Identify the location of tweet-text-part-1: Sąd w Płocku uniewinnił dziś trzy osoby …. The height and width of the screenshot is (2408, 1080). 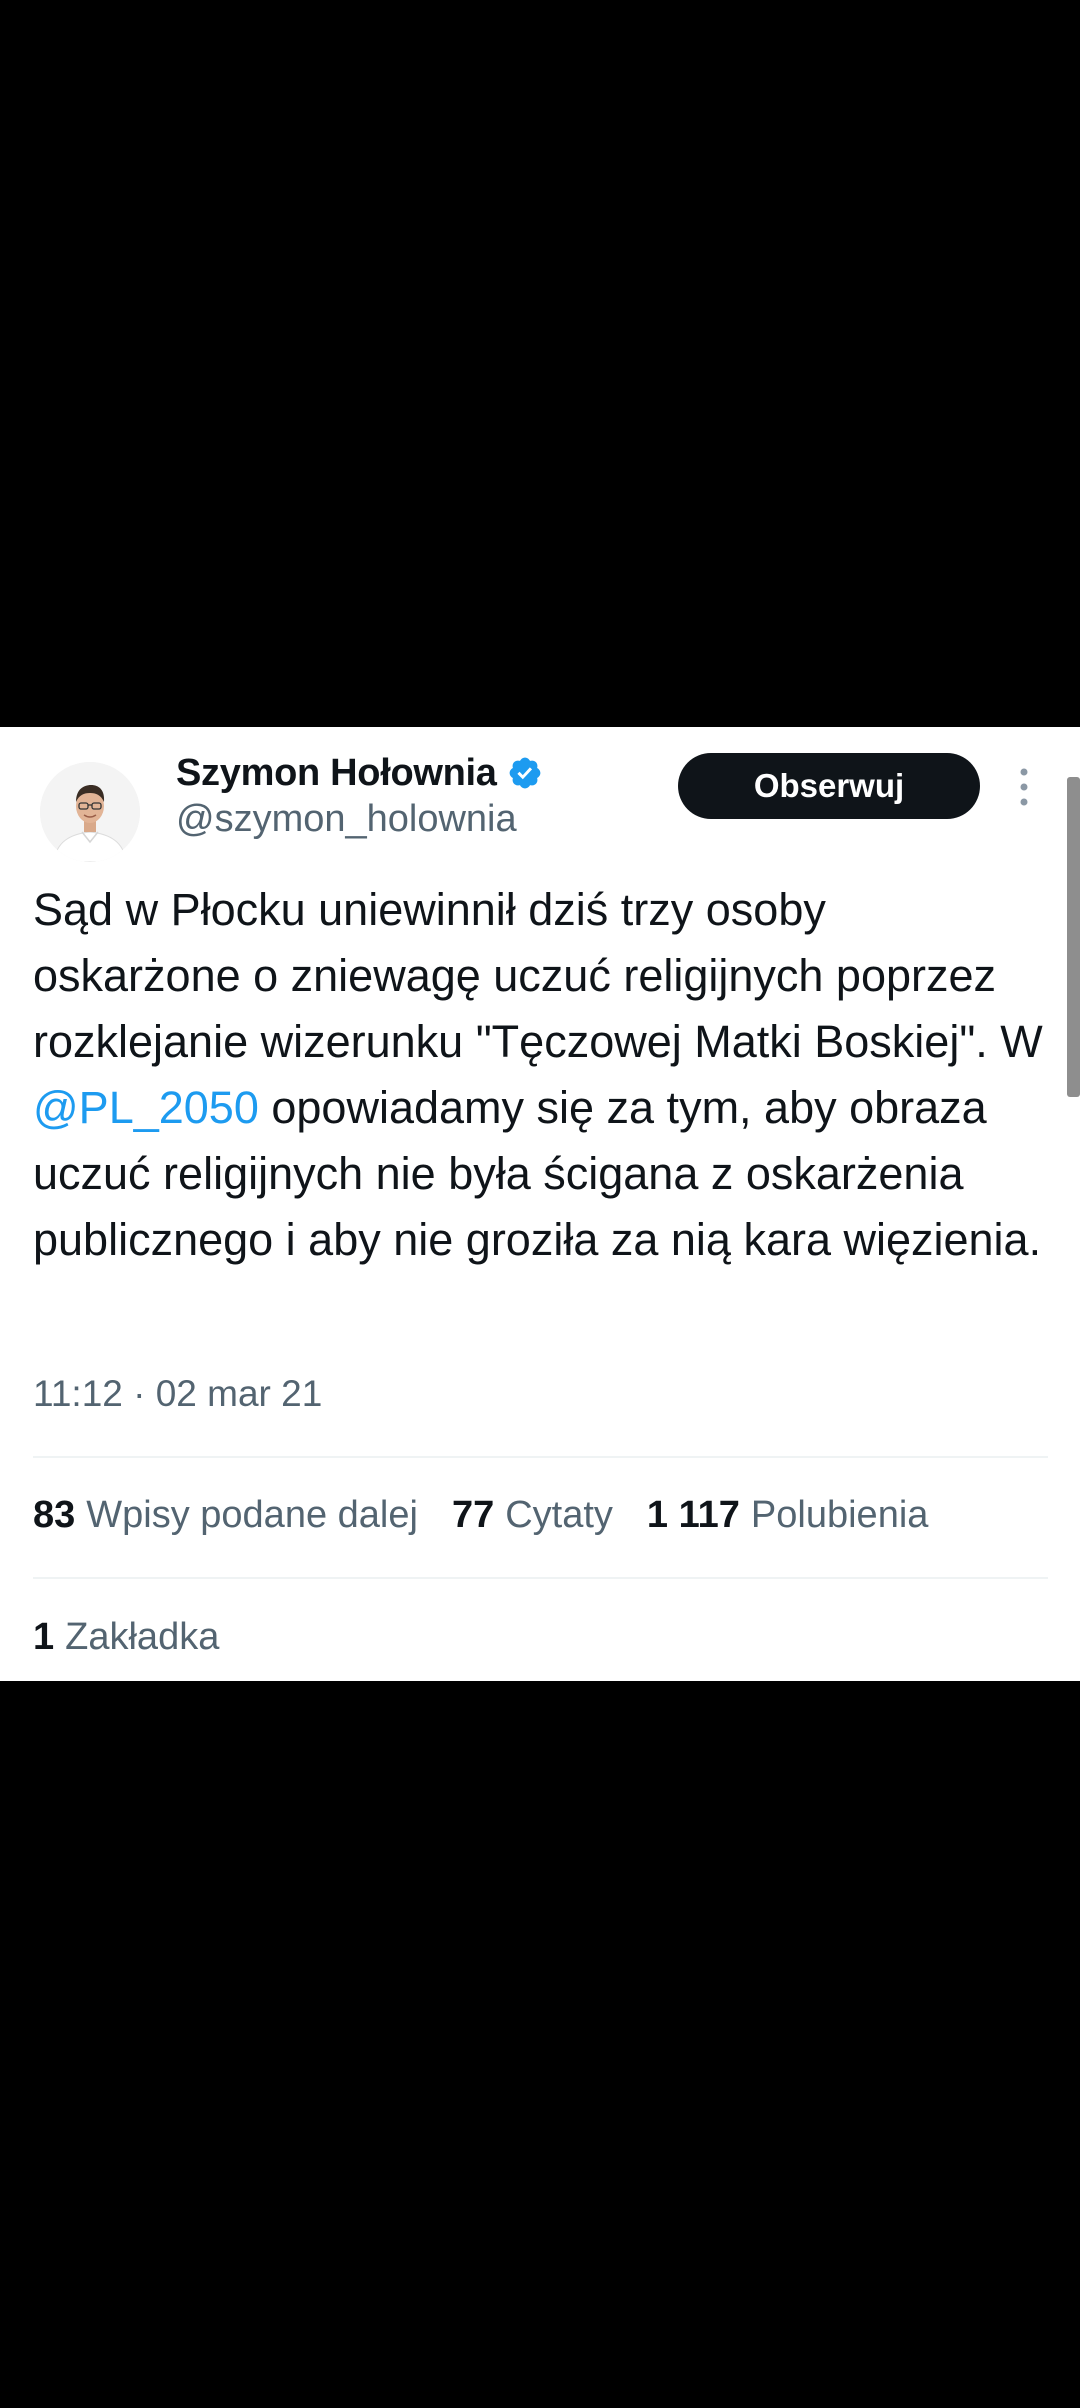
(538, 975).